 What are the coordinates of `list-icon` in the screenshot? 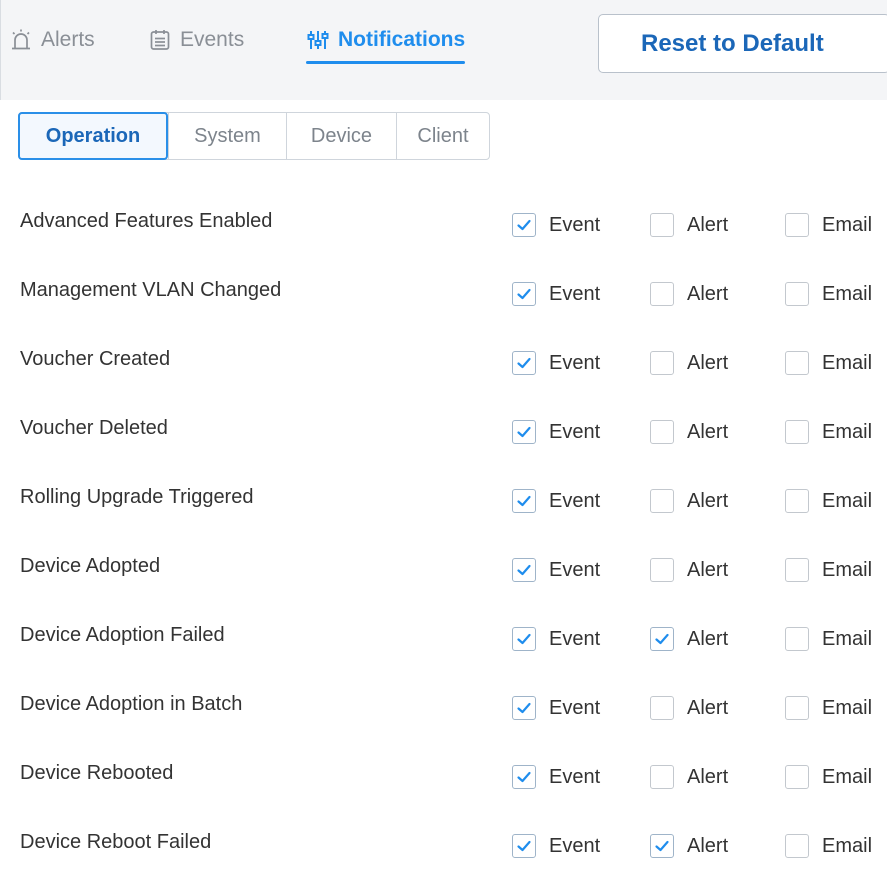 It's located at (160, 40).